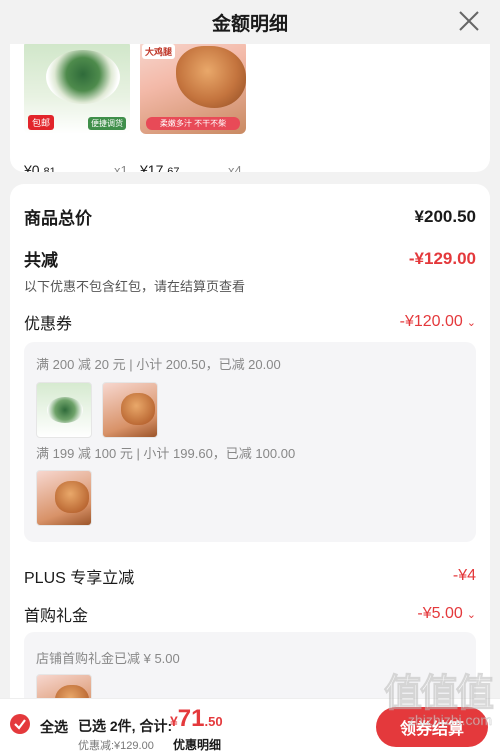  Describe the element at coordinates (445, 216) in the screenshot. I see `total-price-value: ¥200.50` at that location.